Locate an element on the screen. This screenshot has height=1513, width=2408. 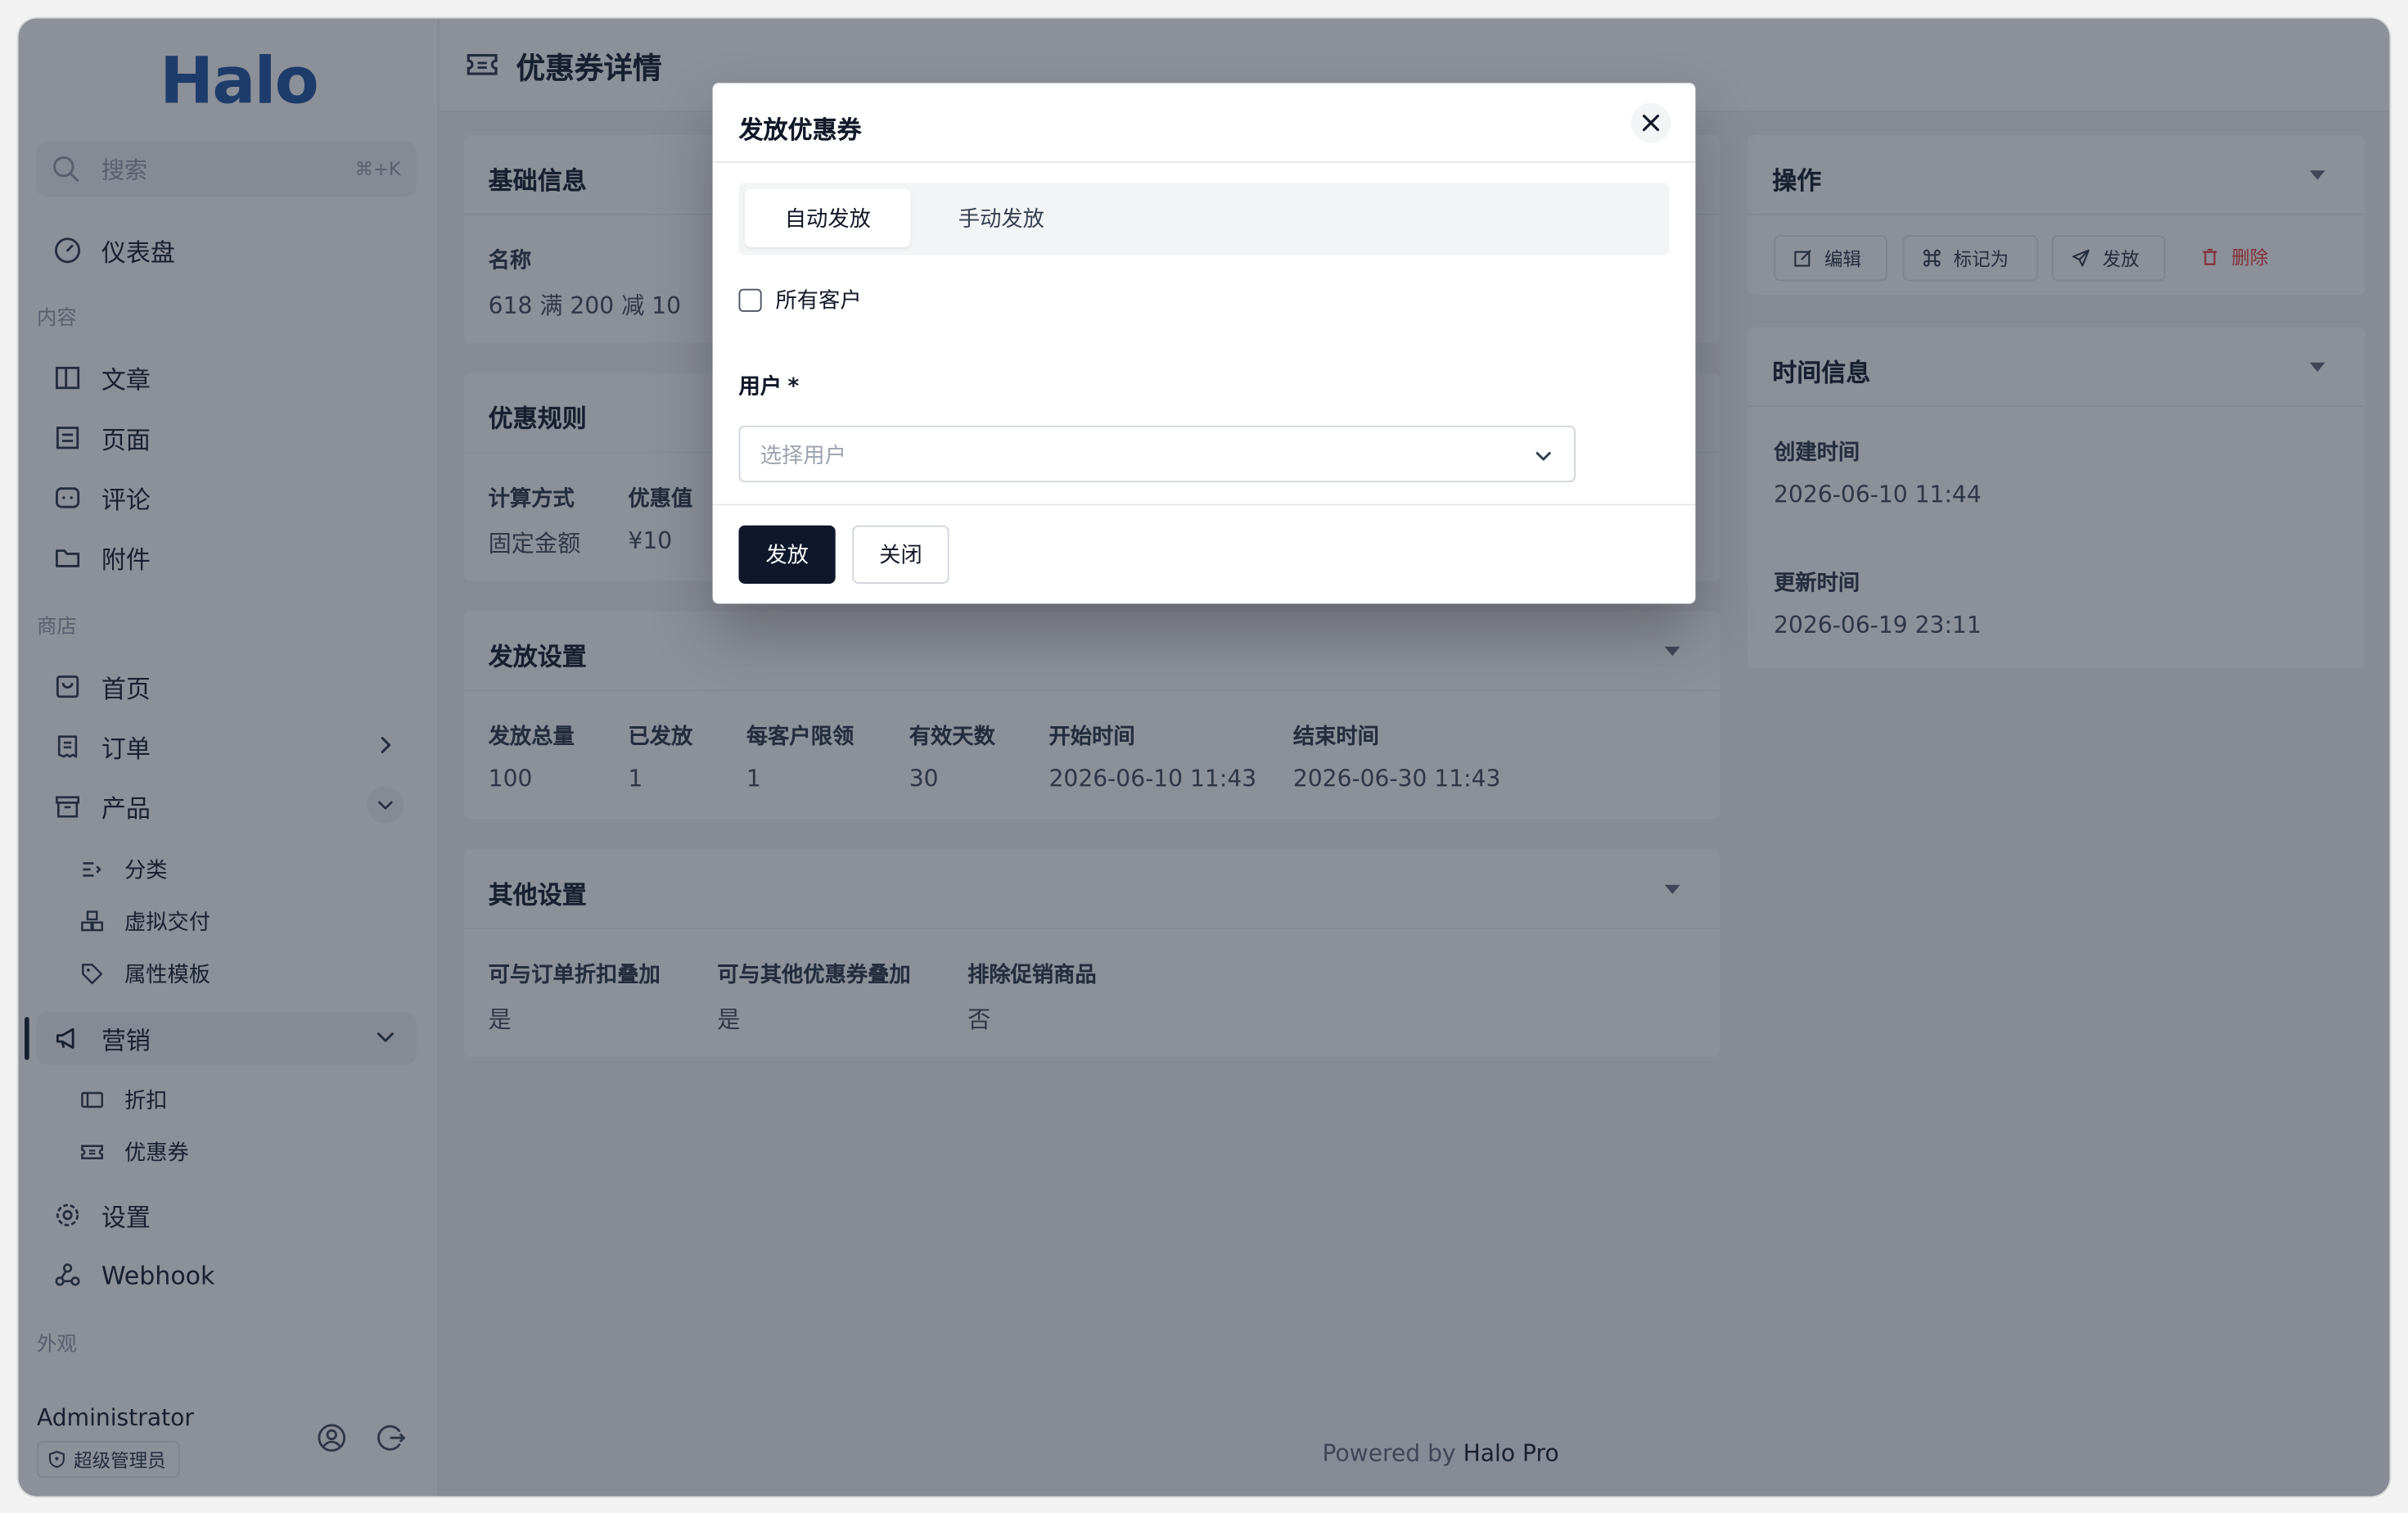
user-label-text: 用户 is located at coordinates (760, 387).